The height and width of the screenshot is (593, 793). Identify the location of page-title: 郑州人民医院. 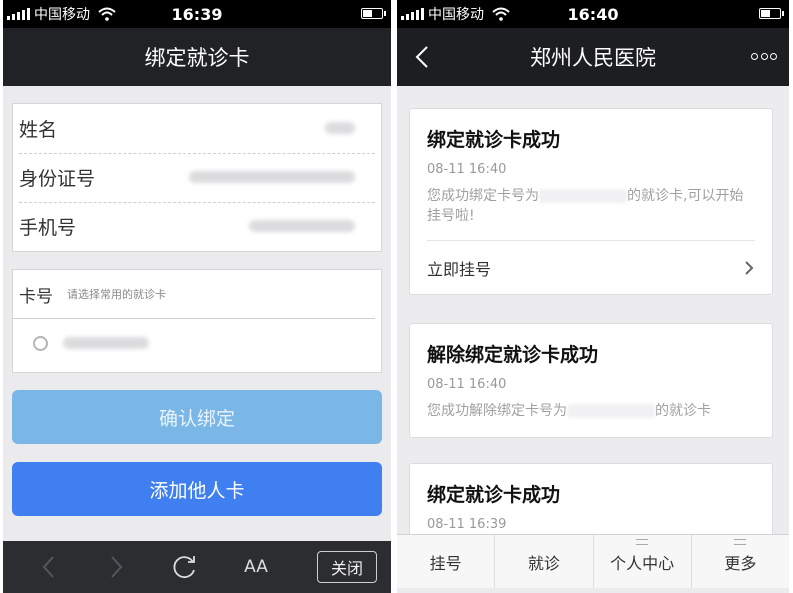
(593, 58).